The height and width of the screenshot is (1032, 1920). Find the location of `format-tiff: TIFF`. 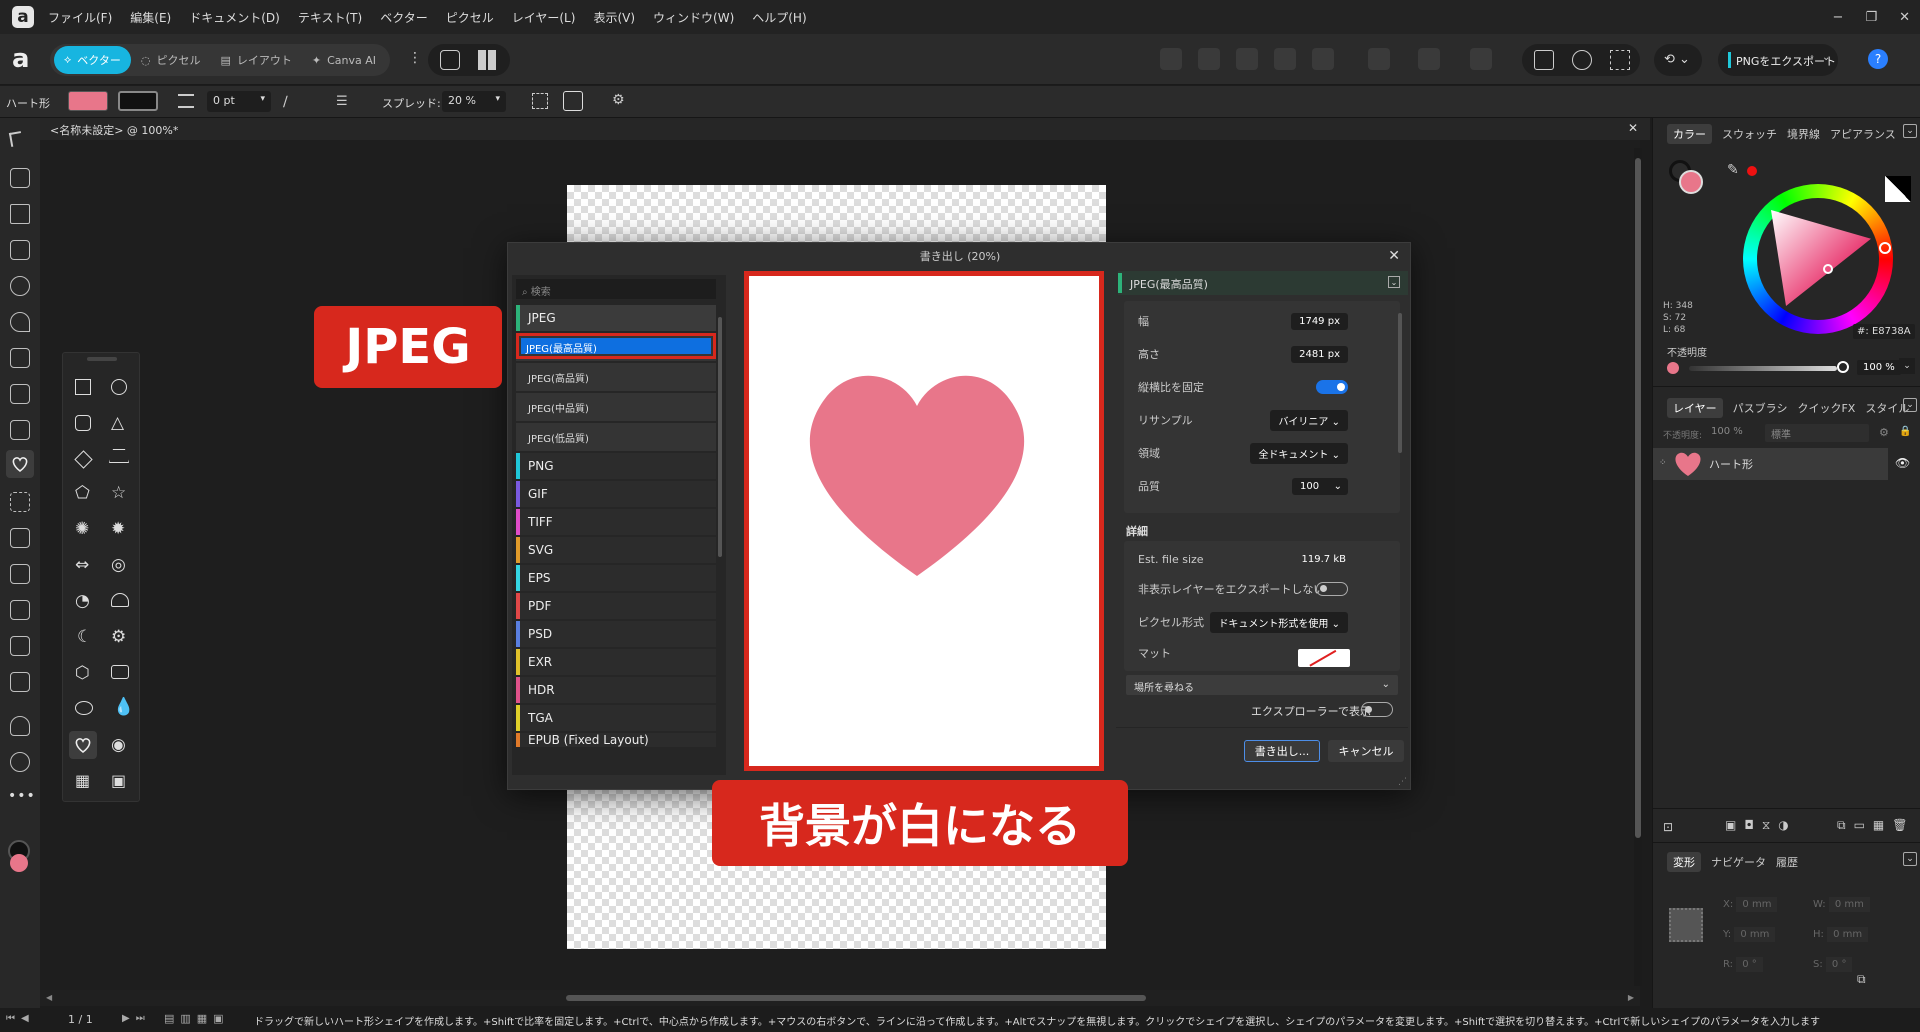

format-tiff: TIFF is located at coordinates (616, 522).